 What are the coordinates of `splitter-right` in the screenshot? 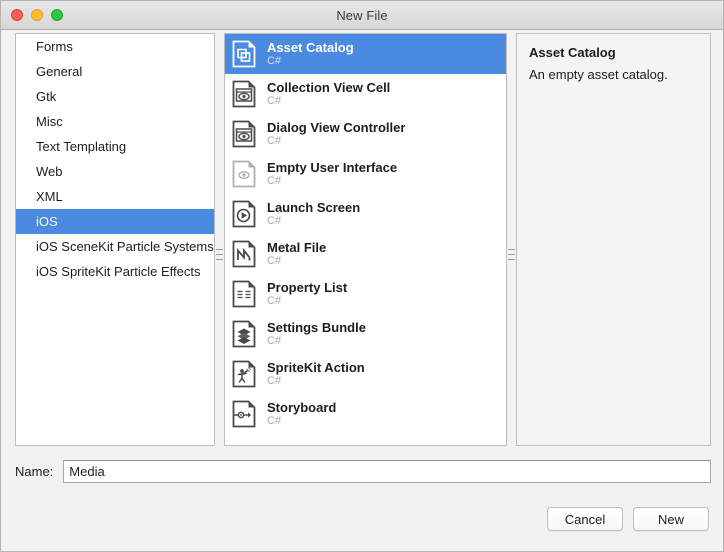 It's located at (511, 239).